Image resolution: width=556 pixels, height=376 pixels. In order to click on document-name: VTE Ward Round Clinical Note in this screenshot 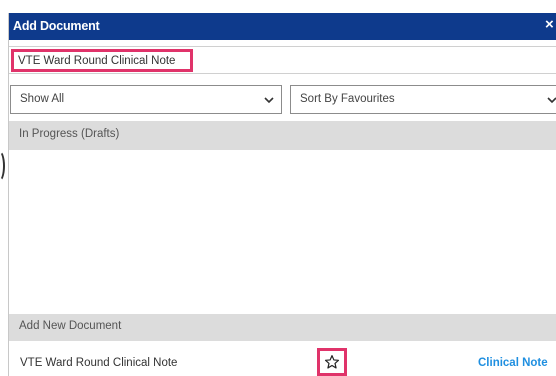, I will do `click(99, 363)`.